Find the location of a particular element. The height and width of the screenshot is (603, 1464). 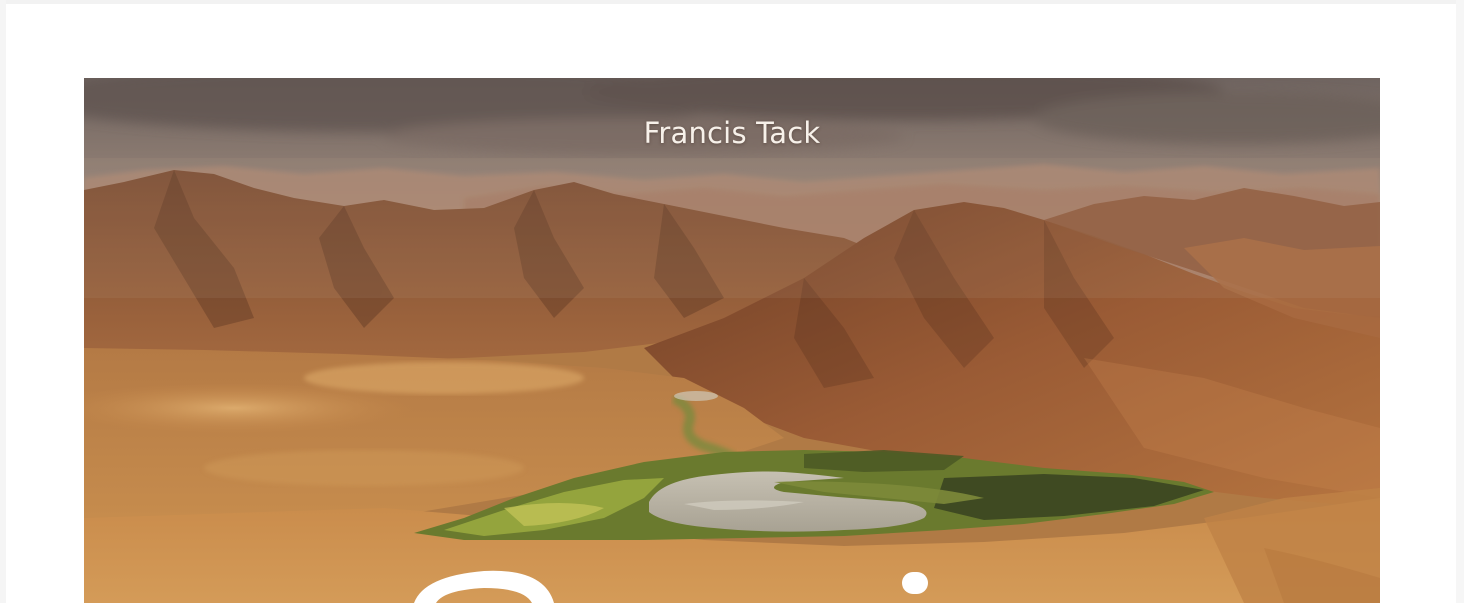

page-top-edge is located at coordinates (732, 2).